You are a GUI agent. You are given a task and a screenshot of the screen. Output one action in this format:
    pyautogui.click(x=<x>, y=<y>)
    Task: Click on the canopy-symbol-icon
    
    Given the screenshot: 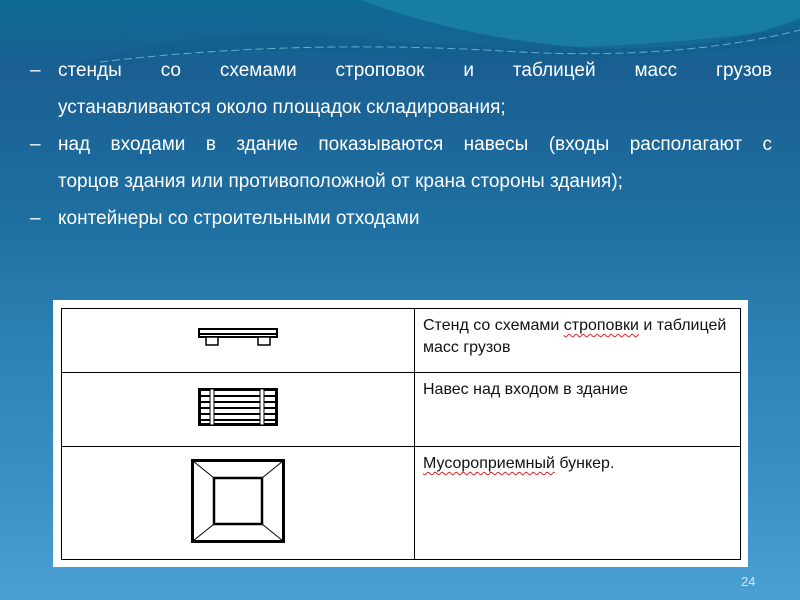 What is the action you would take?
    pyautogui.click(x=238, y=407)
    